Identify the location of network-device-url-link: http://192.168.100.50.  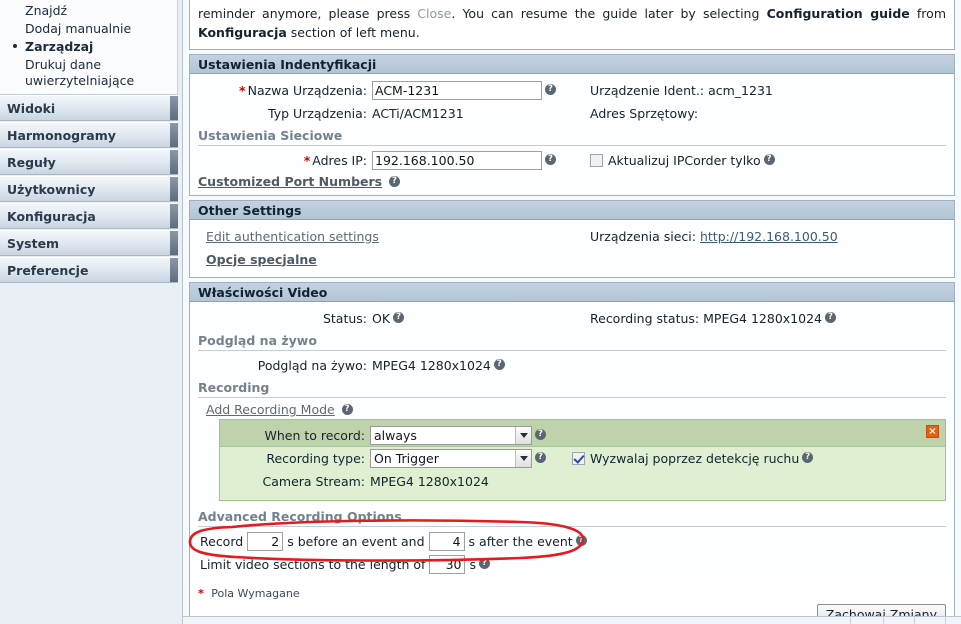
(767, 236).